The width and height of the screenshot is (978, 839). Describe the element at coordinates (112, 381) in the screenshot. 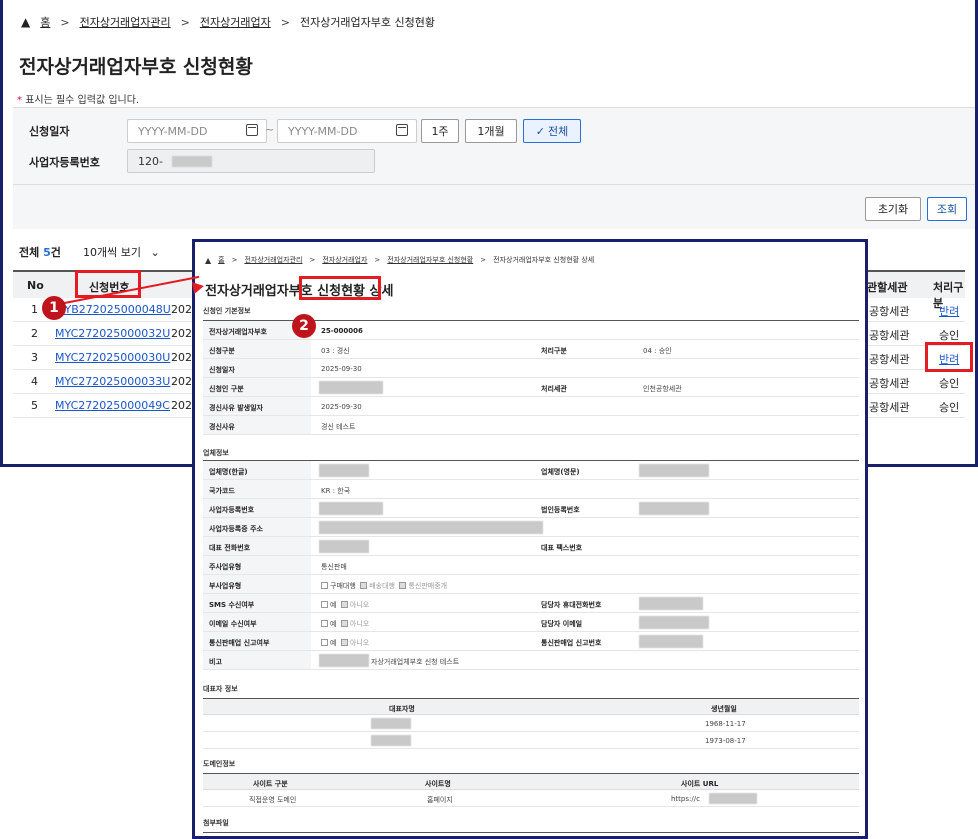

I see `row-appno-link: MYC272025000033U` at that location.